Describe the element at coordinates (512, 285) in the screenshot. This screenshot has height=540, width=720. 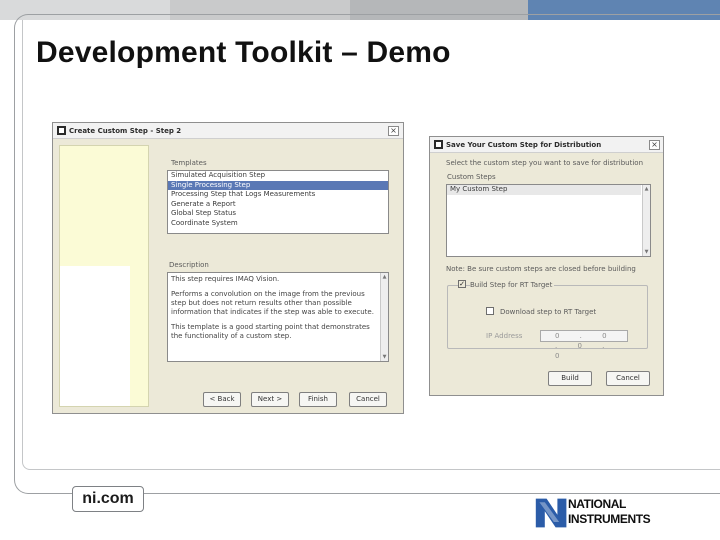
I see `build-rt-label: Build Step for RT Target` at that location.